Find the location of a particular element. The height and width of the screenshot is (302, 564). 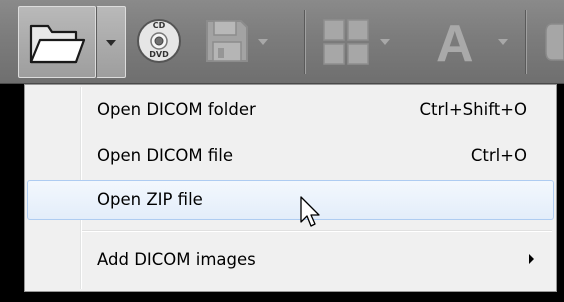

folder-open-icon is located at coordinates (57, 44).